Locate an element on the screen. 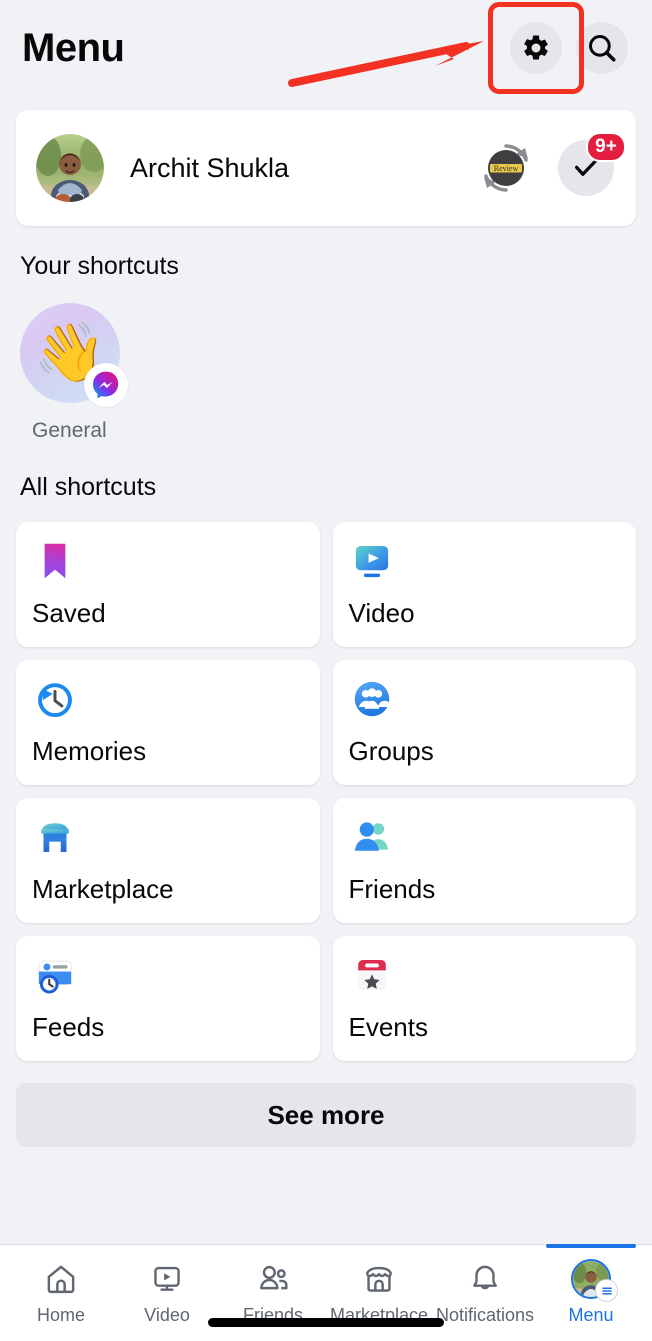 The image size is (652, 1341). gear-icon is located at coordinates (536, 47).